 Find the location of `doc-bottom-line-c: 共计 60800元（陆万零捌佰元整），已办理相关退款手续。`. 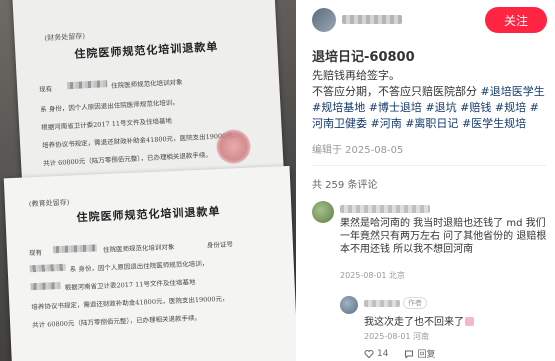

doc-bottom-line-c: 共计 60800元（陆万零捌佰元整），已办理相关退款手续。 is located at coordinates (117, 321).